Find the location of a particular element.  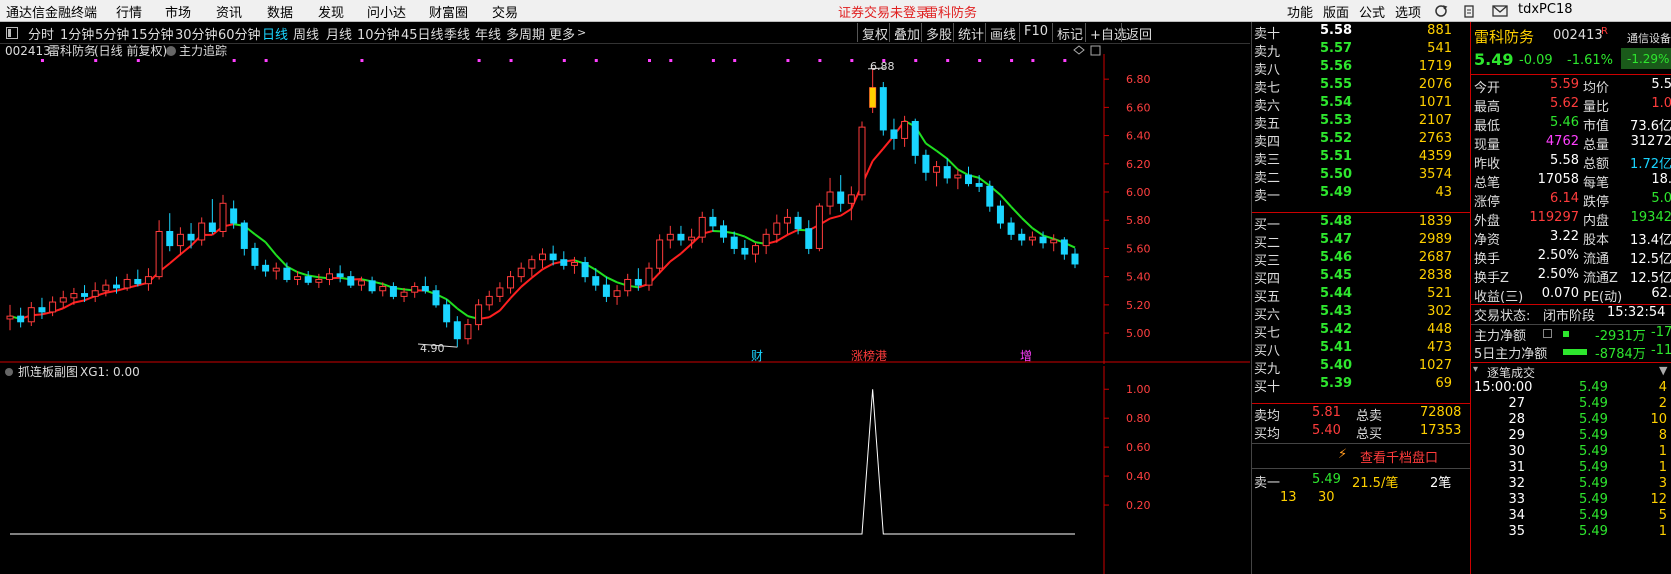

btn-adjust: 复权 is located at coordinates (874, 33).